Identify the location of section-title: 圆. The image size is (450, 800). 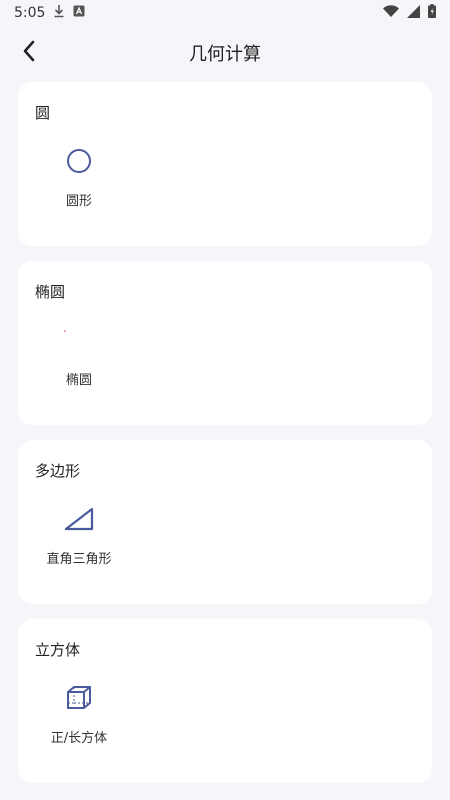
(43, 113).